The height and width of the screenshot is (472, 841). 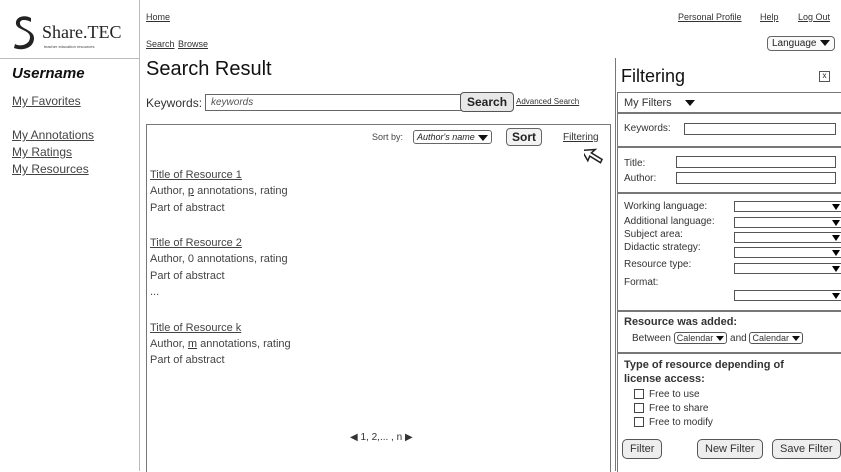 What do you see at coordinates (640, 178) in the screenshot?
I see `filter-author-label: Author:` at bounding box center [640, 178].